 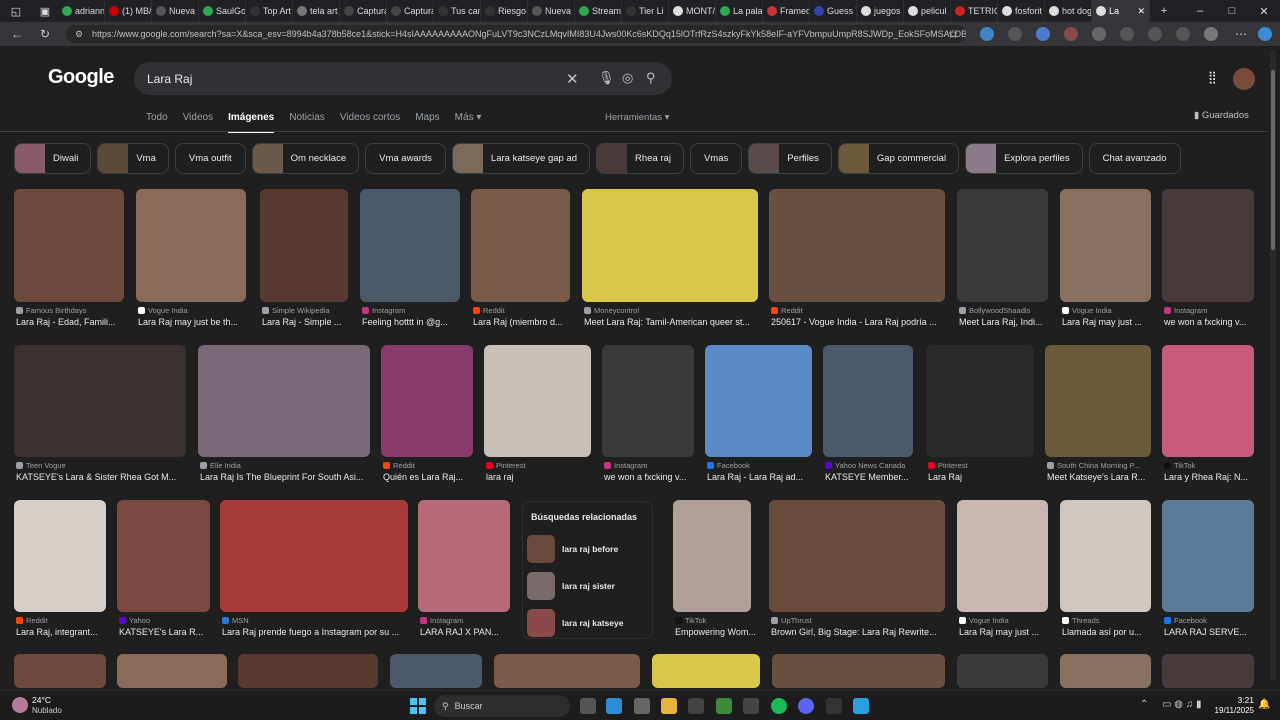 What do you see at coordinates (17, 34) in the screenshot?
I see `back-icon: ←` at bounding box center [17, 34].